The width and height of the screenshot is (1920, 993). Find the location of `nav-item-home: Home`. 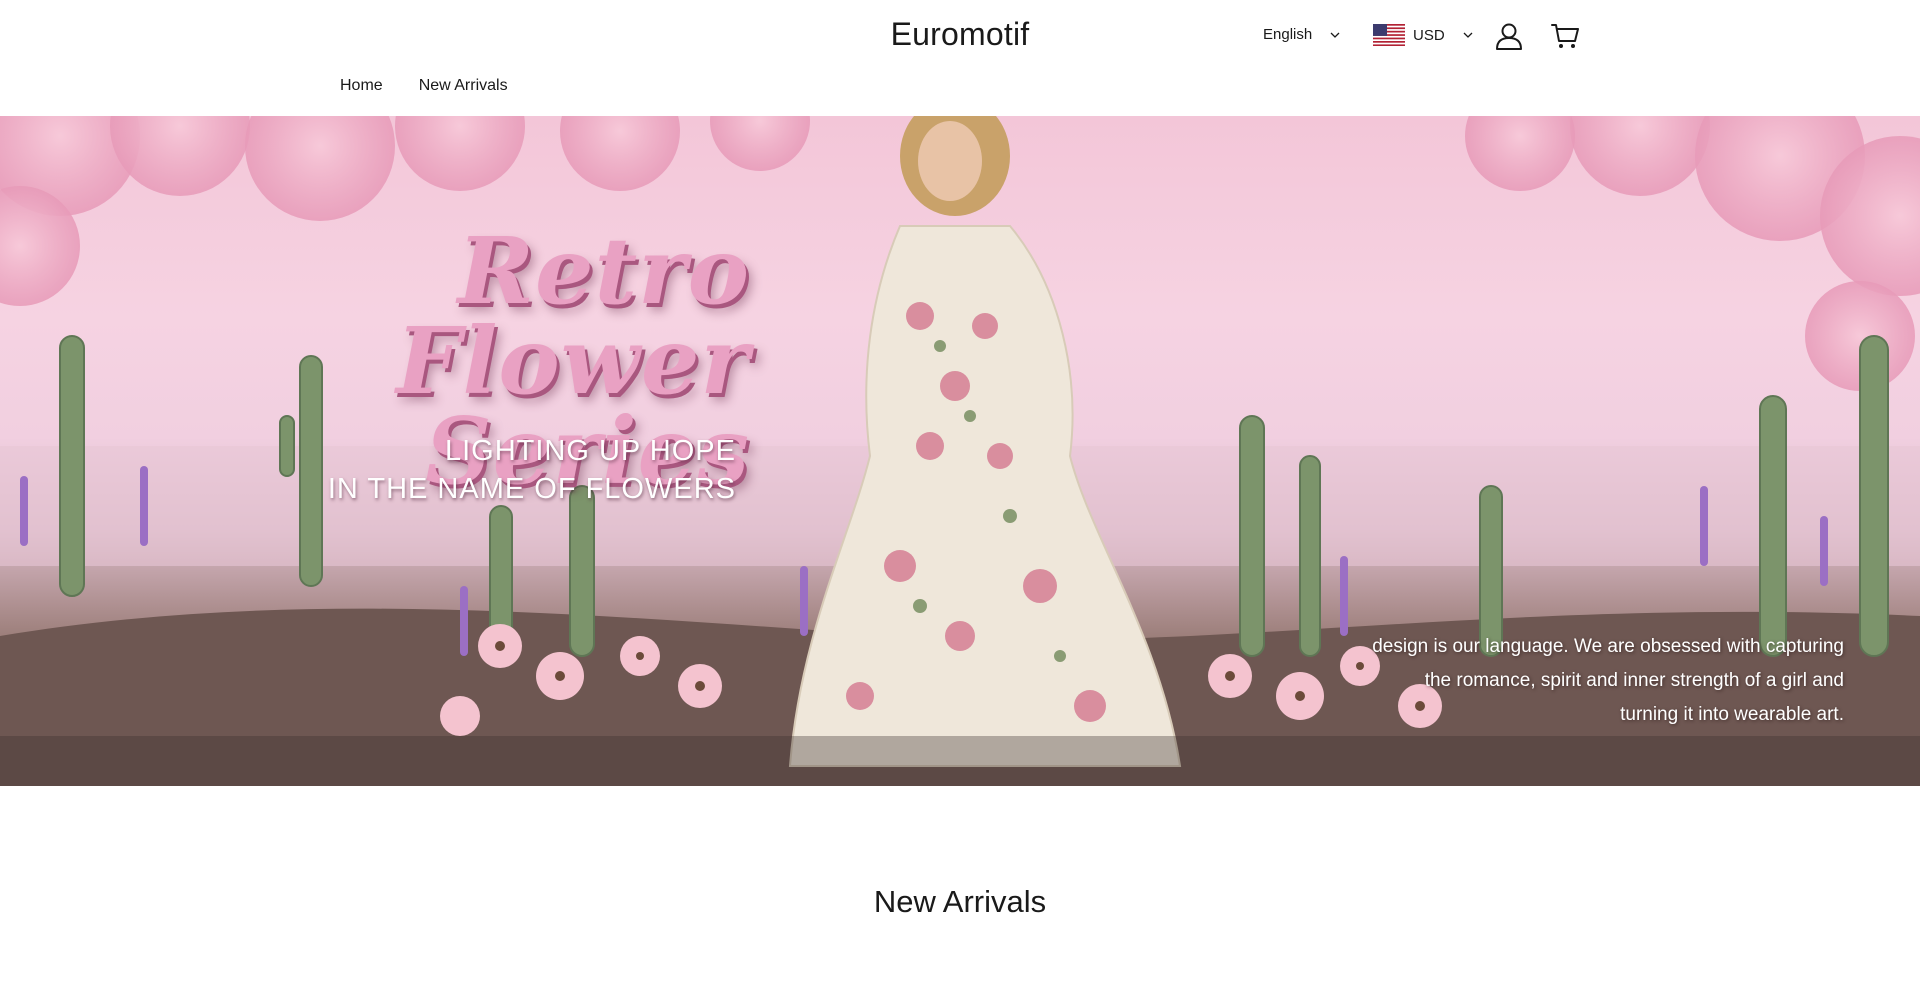

nav-item-home: Home is located at coordinates (361, 86).